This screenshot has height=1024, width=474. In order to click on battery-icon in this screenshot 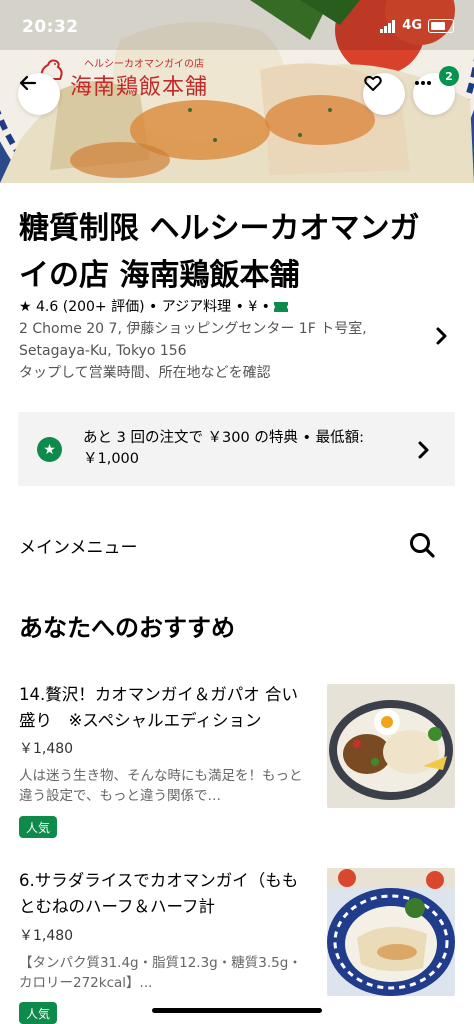, I will do `click(441, 25)`.